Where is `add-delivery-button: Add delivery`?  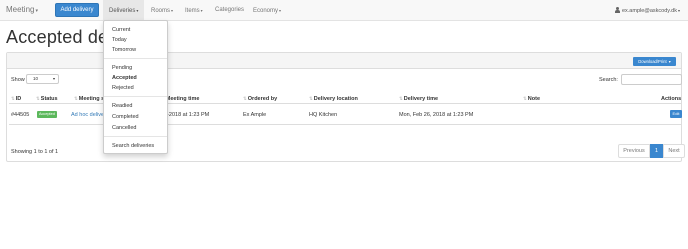
add-delivery-button: Add delivery is located at coordinates (77, 10).